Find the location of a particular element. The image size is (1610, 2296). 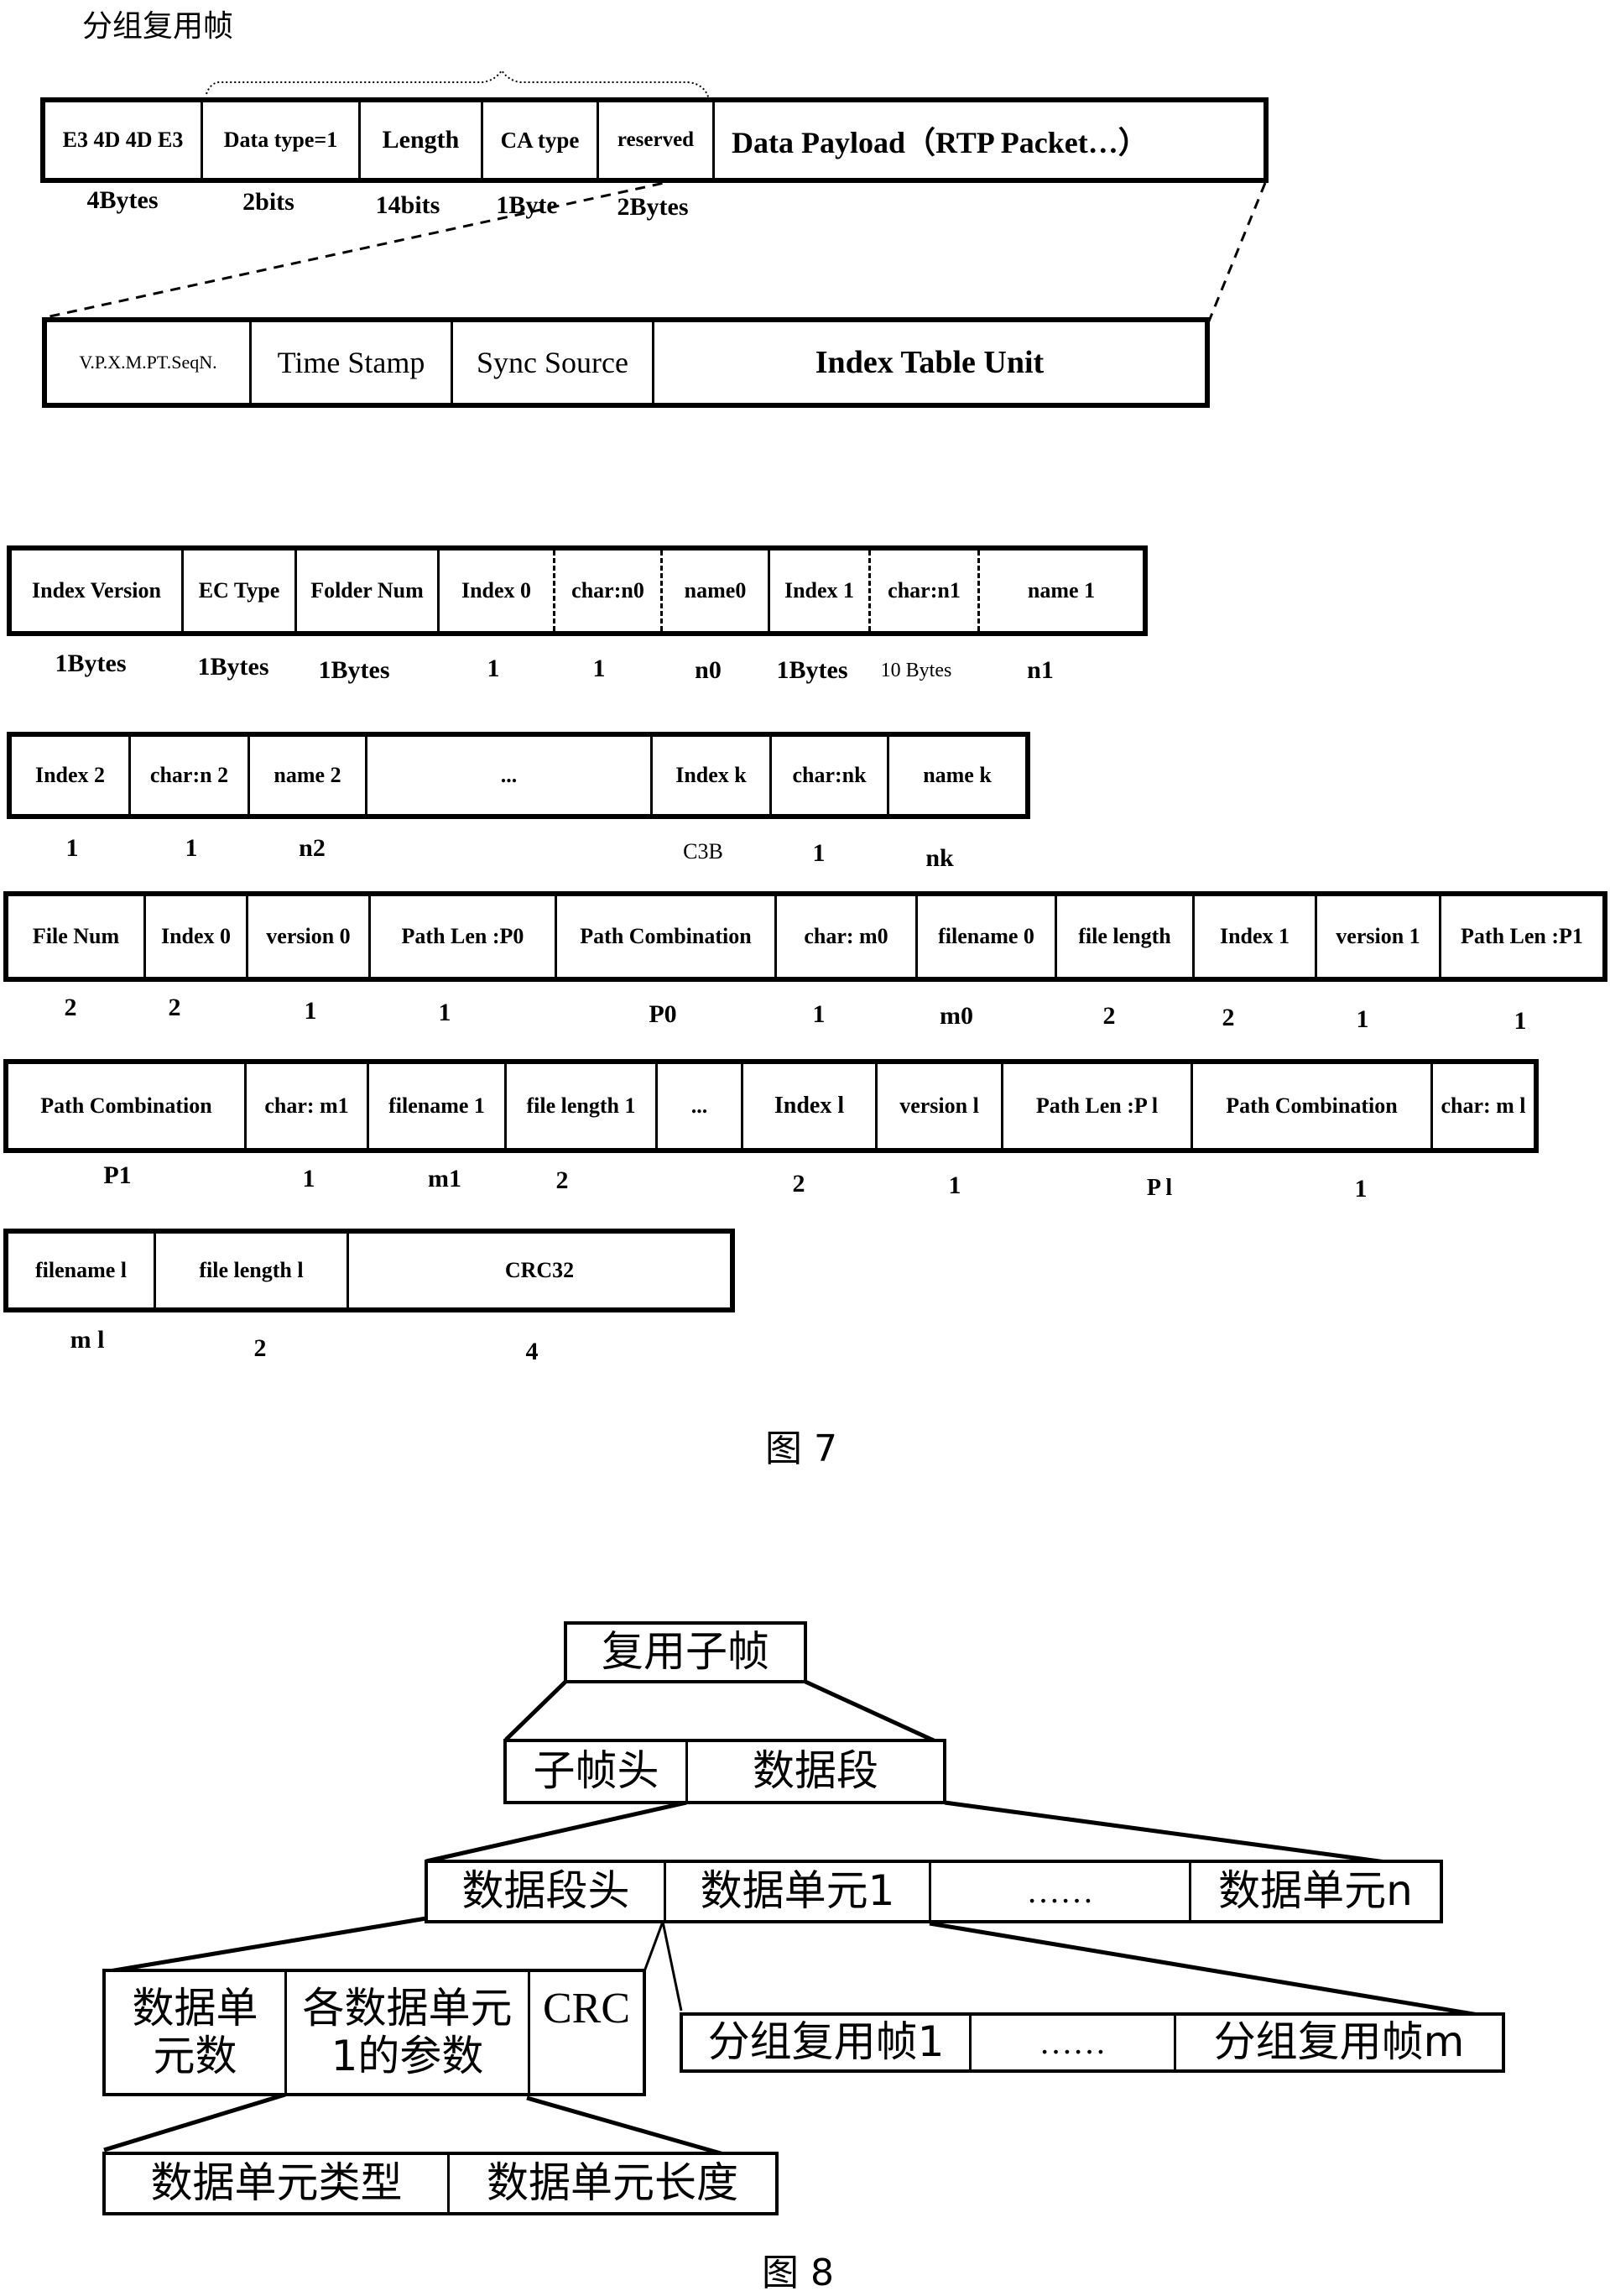

node-data-unit-count: 数据单元数 is located at coordinates (196, 2032).